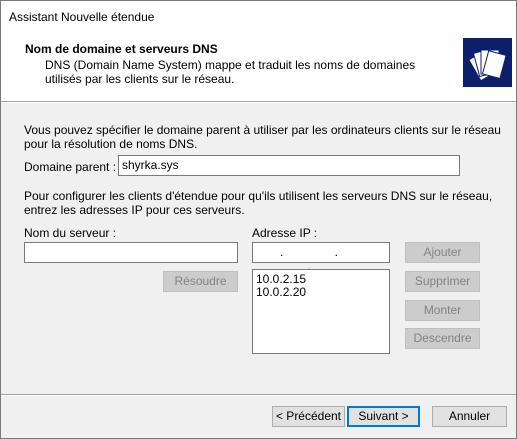 The image size is (517, 439). I want to click on dhcp-folders-icon, so click(487, 62).